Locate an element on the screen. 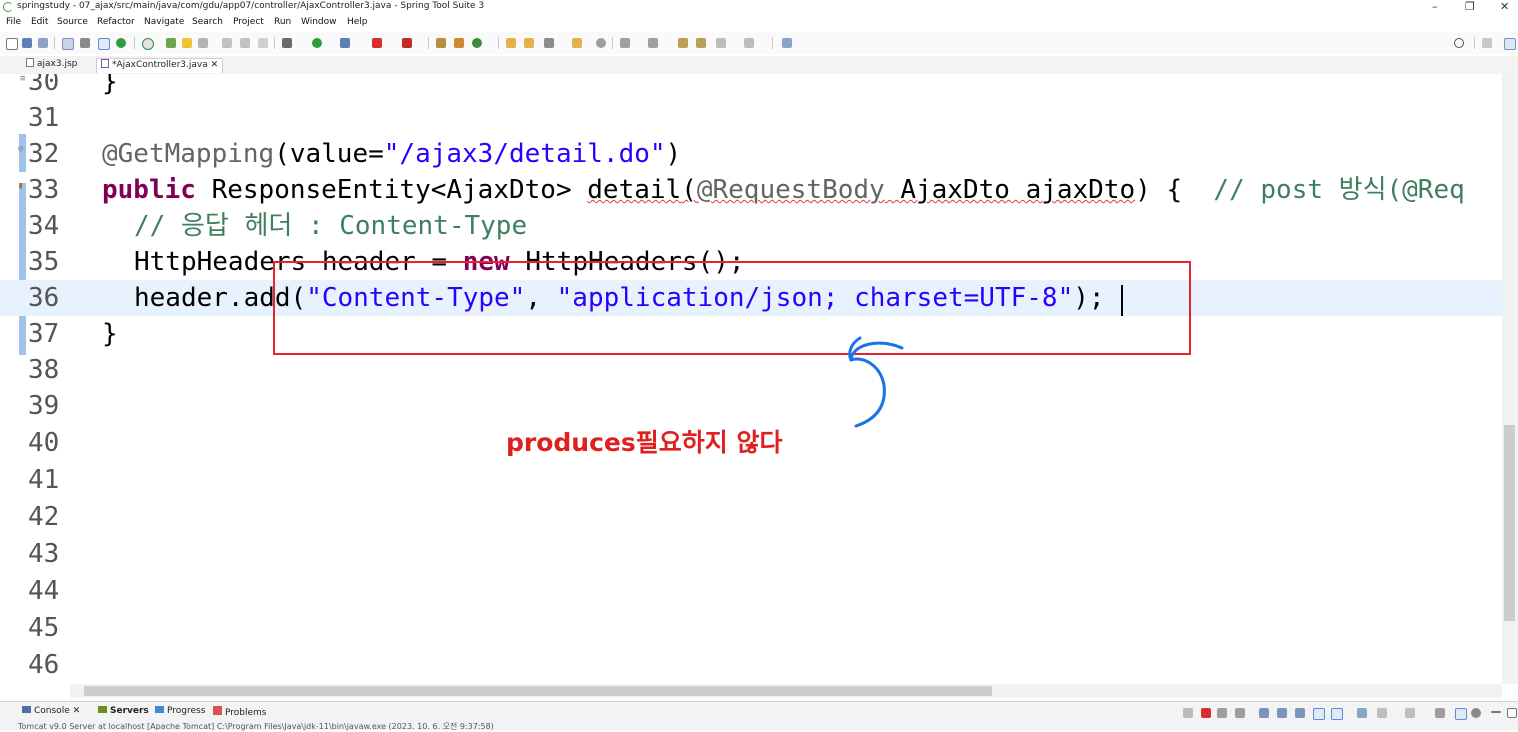 Image resolution: width=1518 pixels, height=732 pixels. prev-annotation-icon is located at coordinates (653, 43).